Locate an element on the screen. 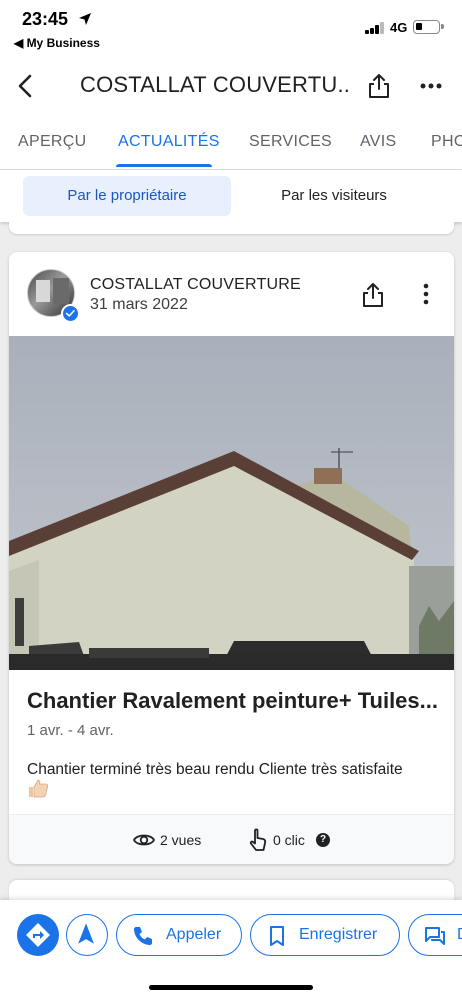 The image size is (462, 1000). views-count: 2 vues is located at coordinates (181, 840).